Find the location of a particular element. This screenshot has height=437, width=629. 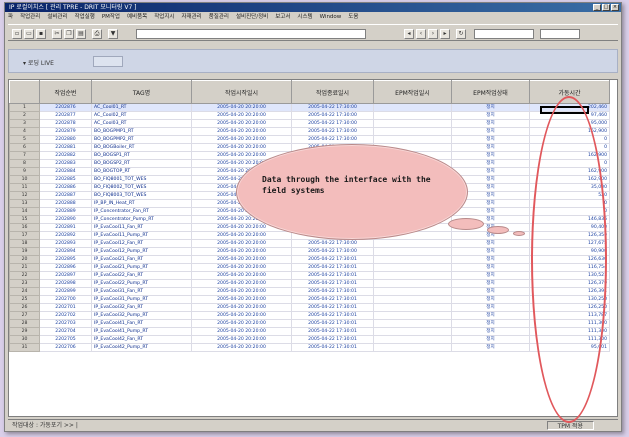

close-button: × is located at coordinates (615, 7).